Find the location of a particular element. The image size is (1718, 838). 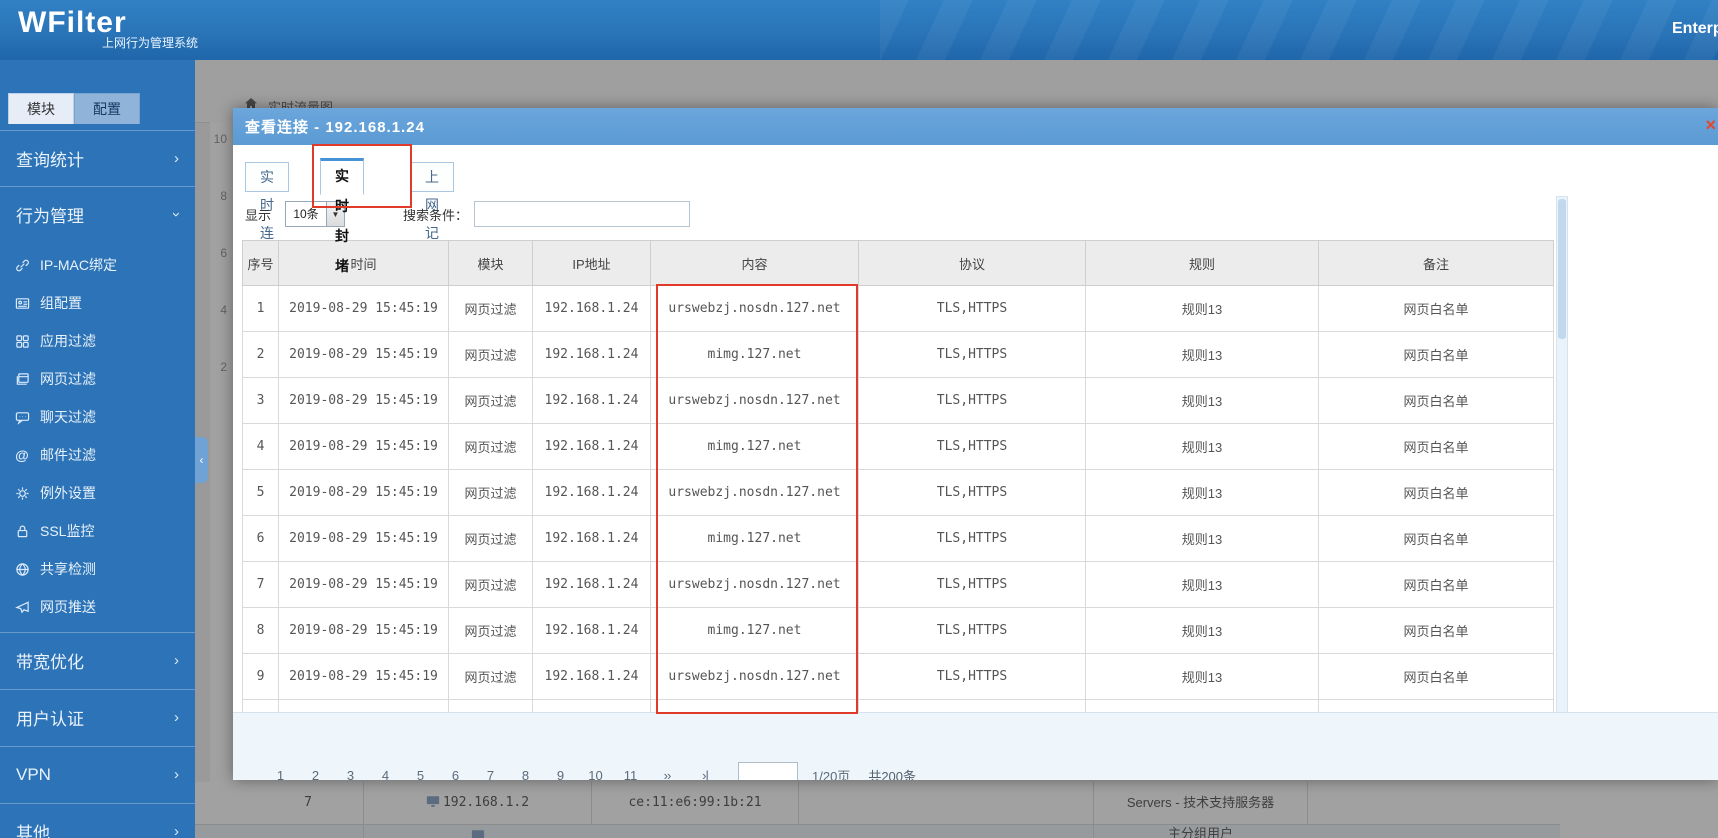

close-icon: × is located at coordinates (1710, 125).